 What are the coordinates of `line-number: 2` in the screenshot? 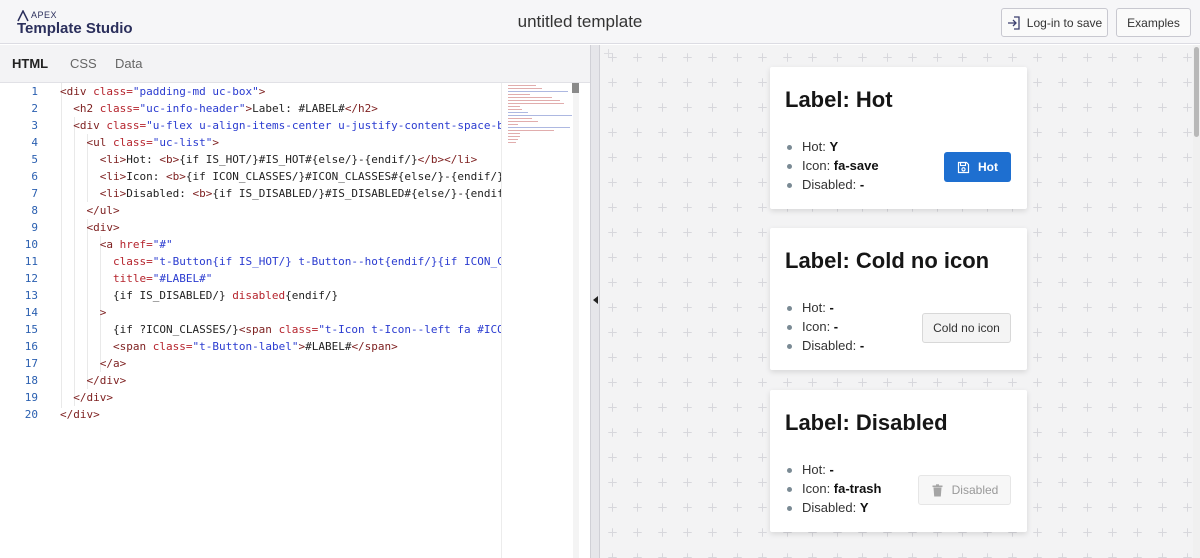 It's located at (34, 108).